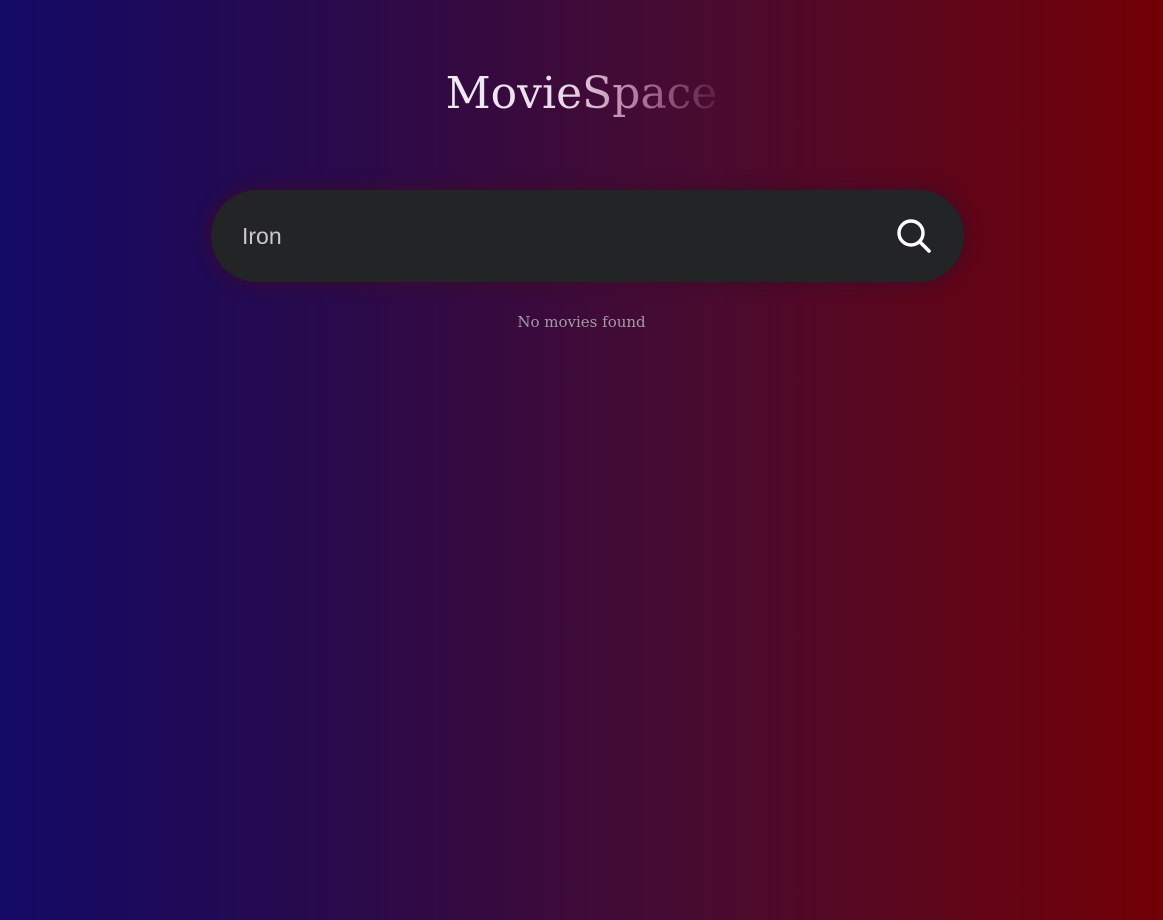  Describe the element at coordinates (568, 236) in the screenshot. I see `search-input` at that location.